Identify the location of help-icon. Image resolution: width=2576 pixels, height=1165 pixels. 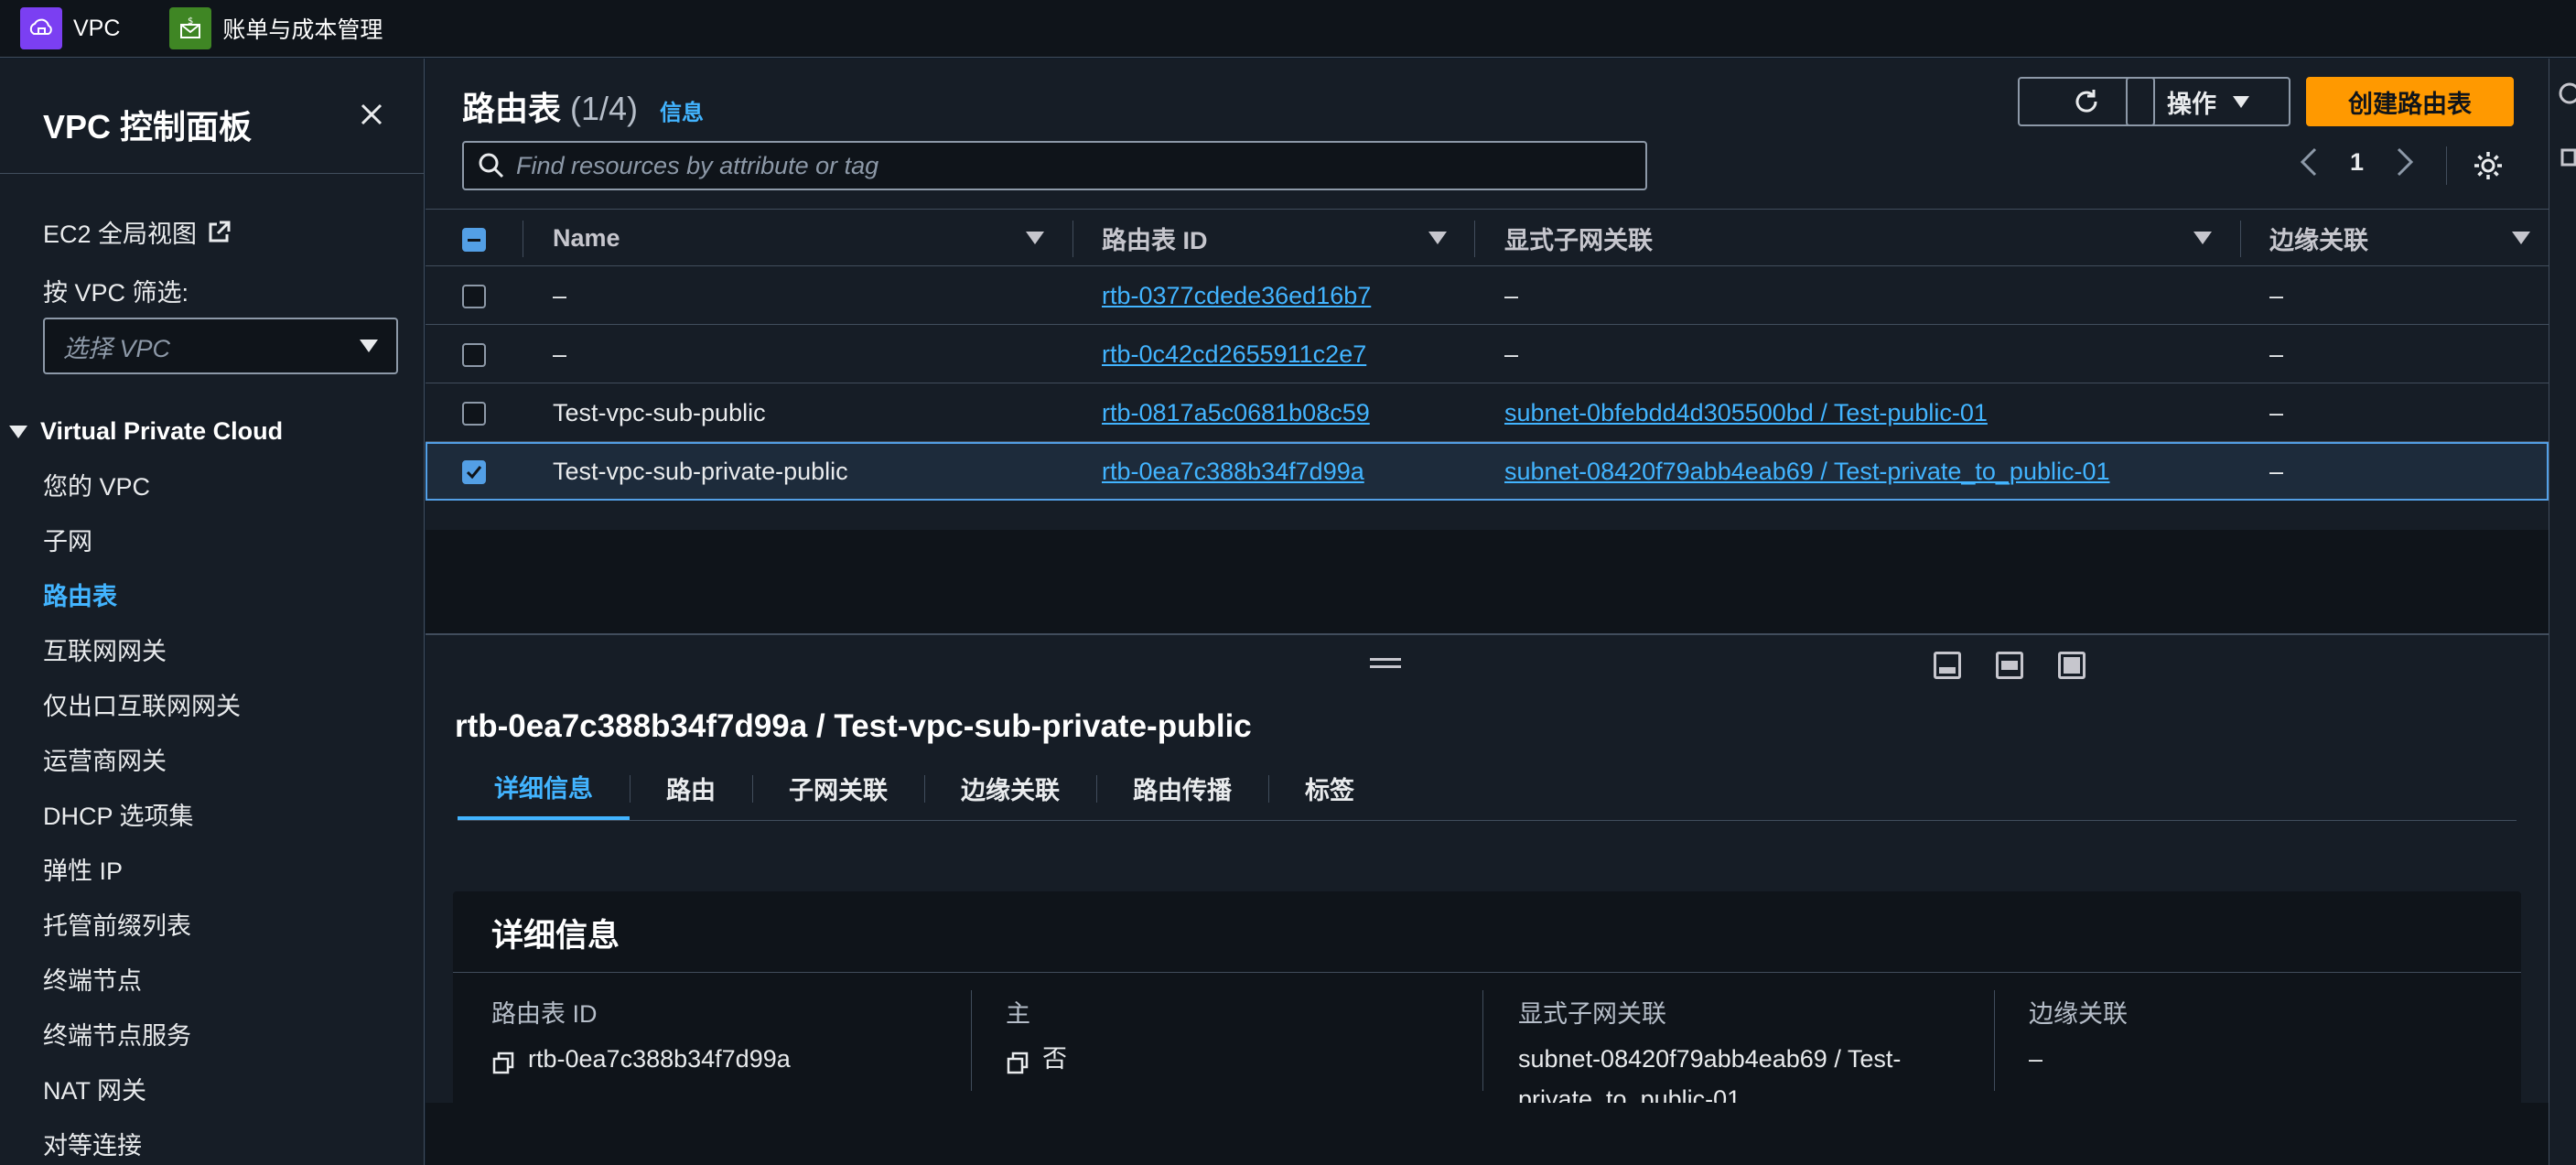
(2562, 132).